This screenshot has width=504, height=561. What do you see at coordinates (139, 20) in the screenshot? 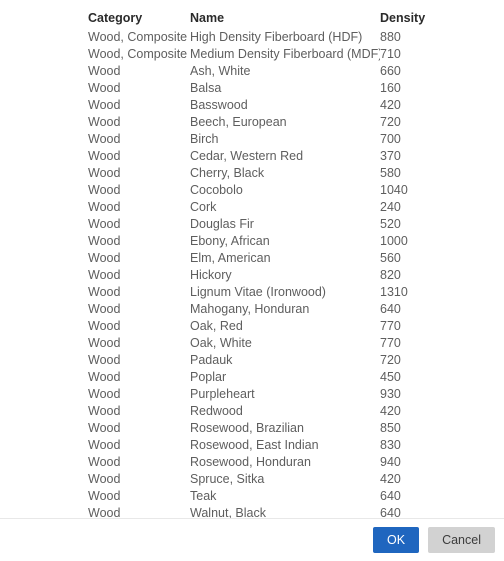
I see `column-header-category: Category` at bounding box center [139, 20].